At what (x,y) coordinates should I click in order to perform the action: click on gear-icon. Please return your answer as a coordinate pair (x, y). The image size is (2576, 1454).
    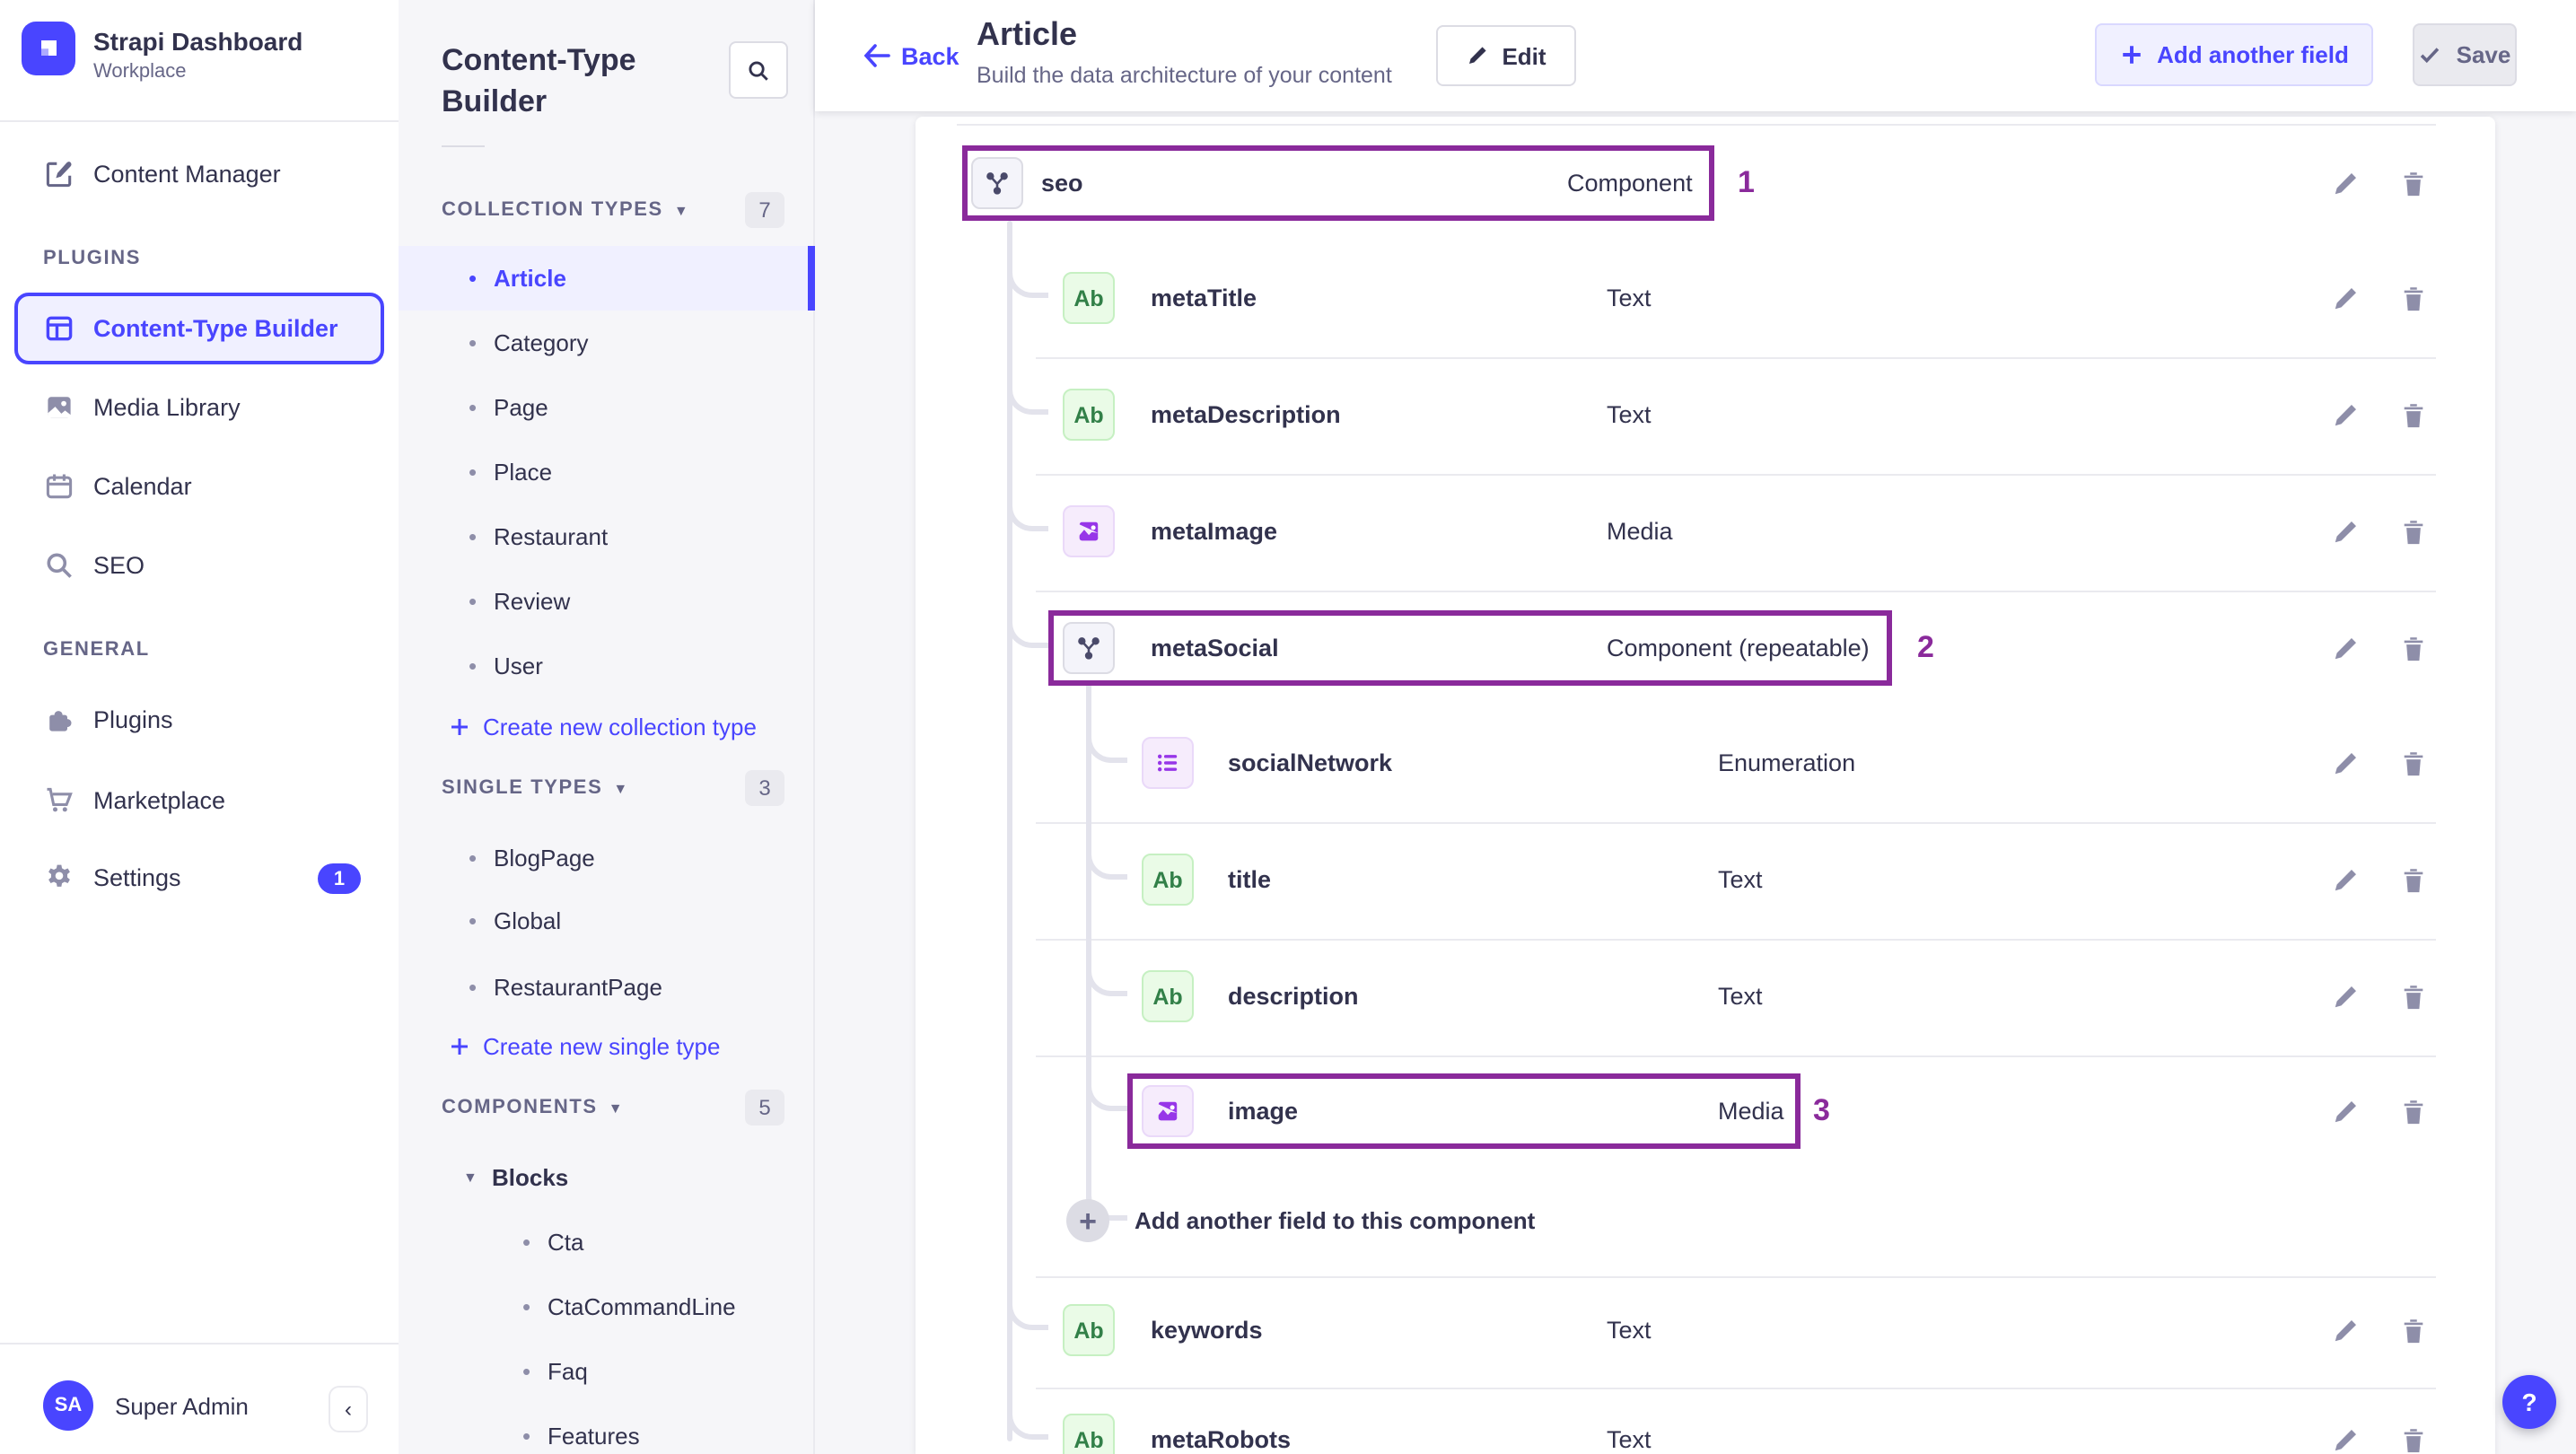
    Looking at the image, I should click on (59, 878).